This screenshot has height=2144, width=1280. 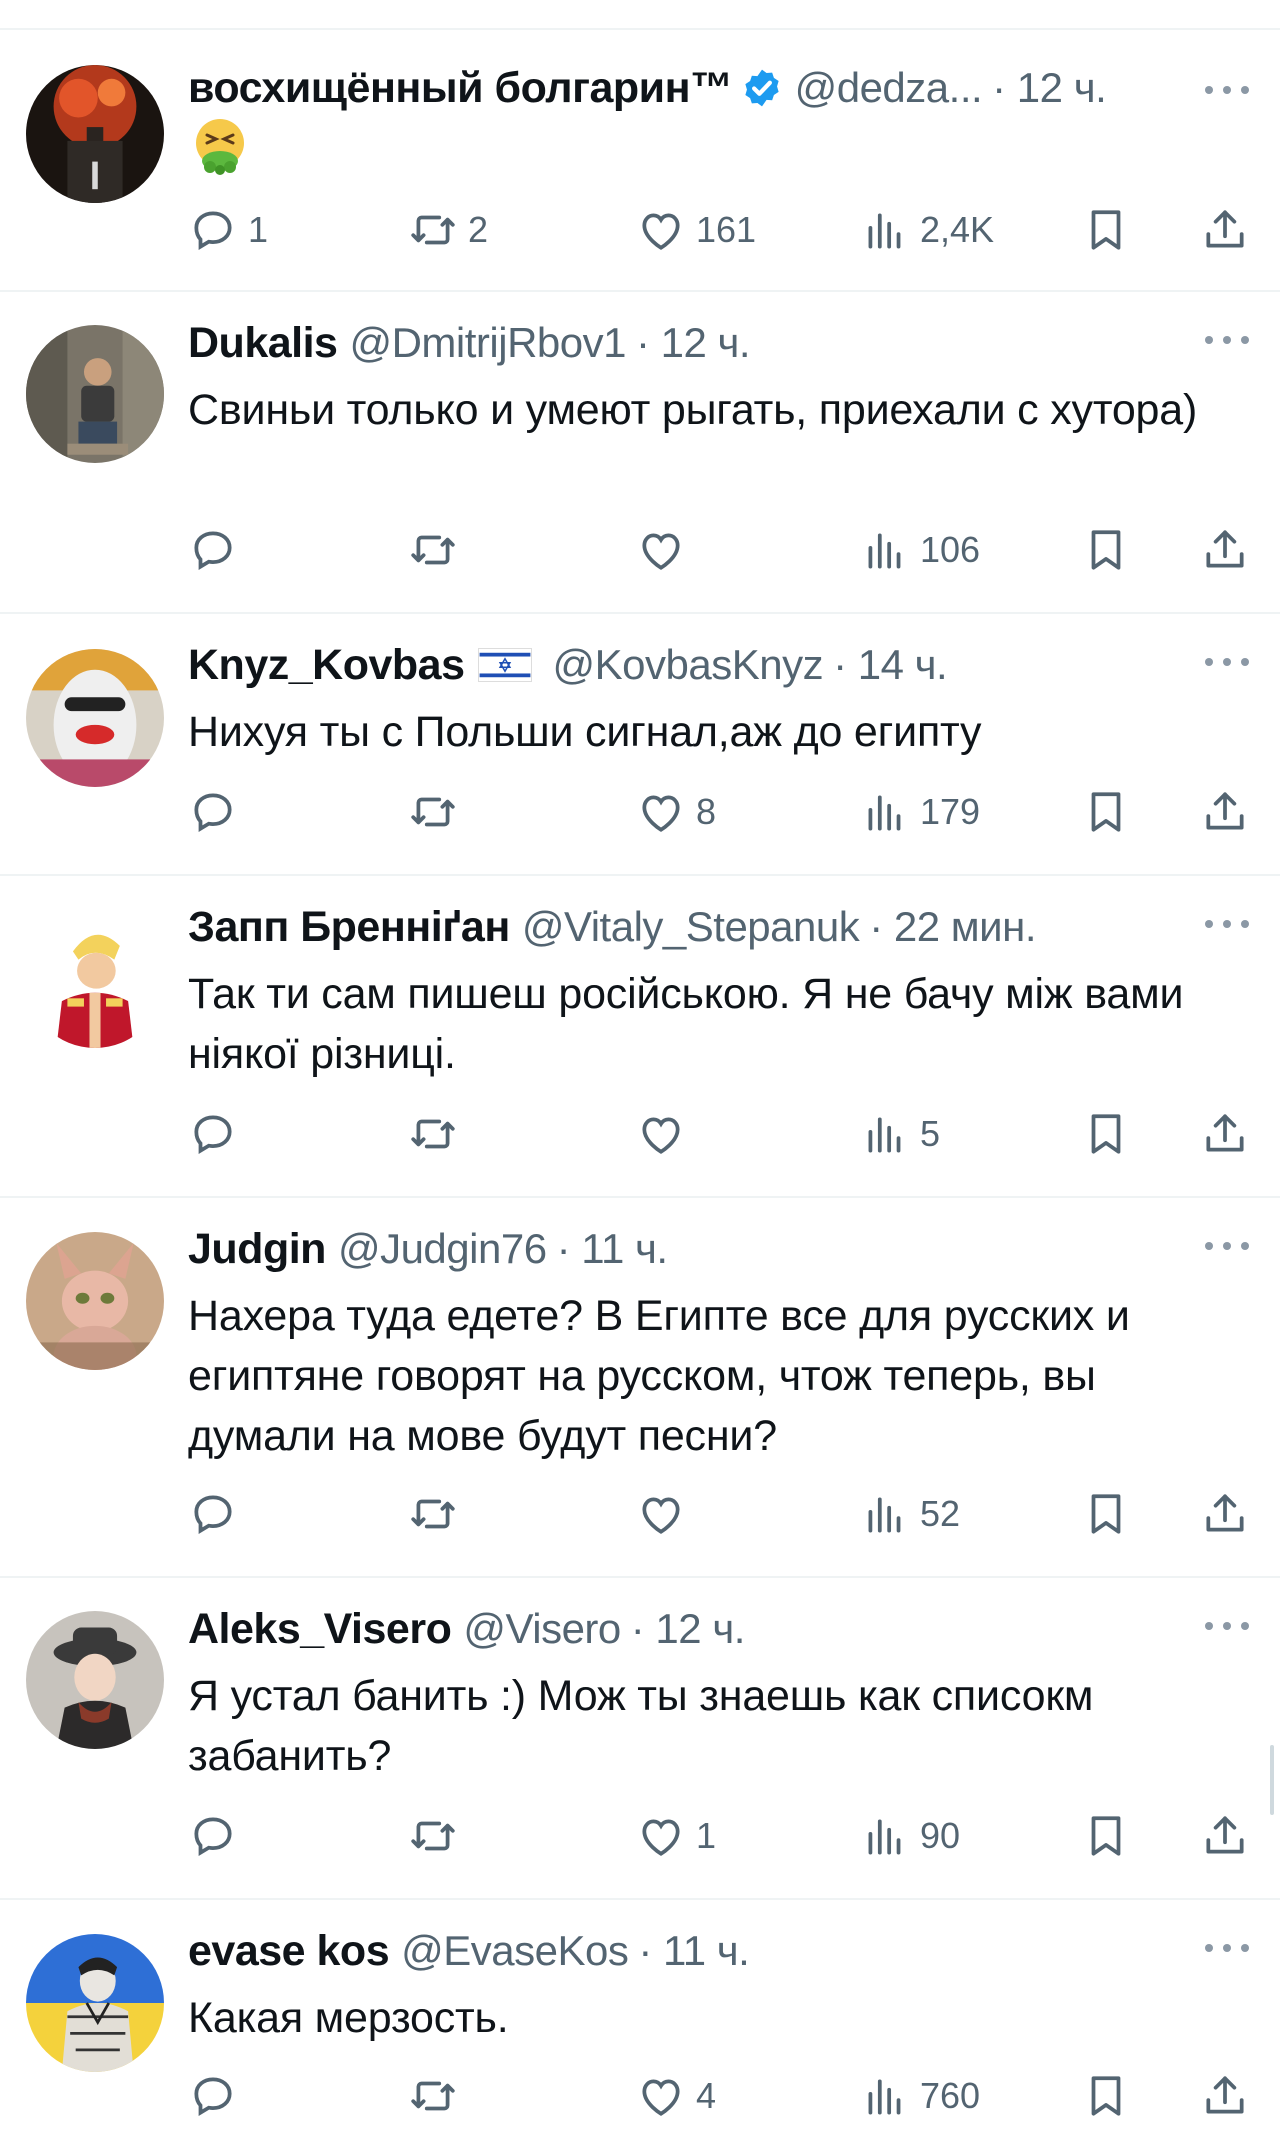 I want to click on handle: @Vitaly_Stepanuk, so click(x=691, y=927).